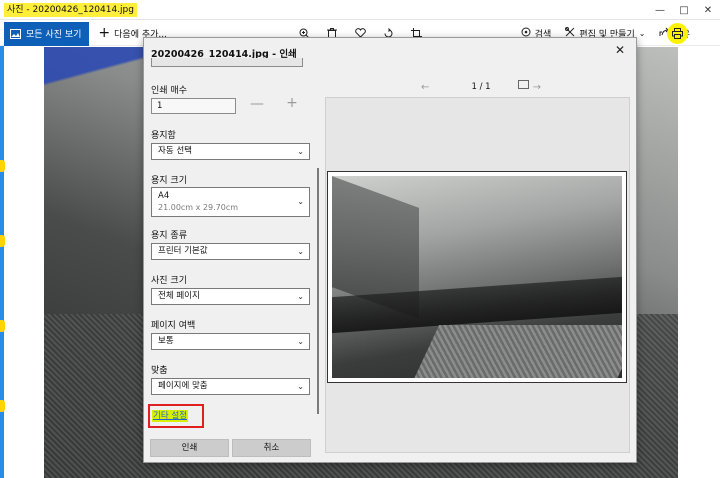  What do you see at coordinates (230, 251) in the screenshot?
I see `paper-type-select: 프린터 기본값 ⌄` at bounding box center [230, 251].